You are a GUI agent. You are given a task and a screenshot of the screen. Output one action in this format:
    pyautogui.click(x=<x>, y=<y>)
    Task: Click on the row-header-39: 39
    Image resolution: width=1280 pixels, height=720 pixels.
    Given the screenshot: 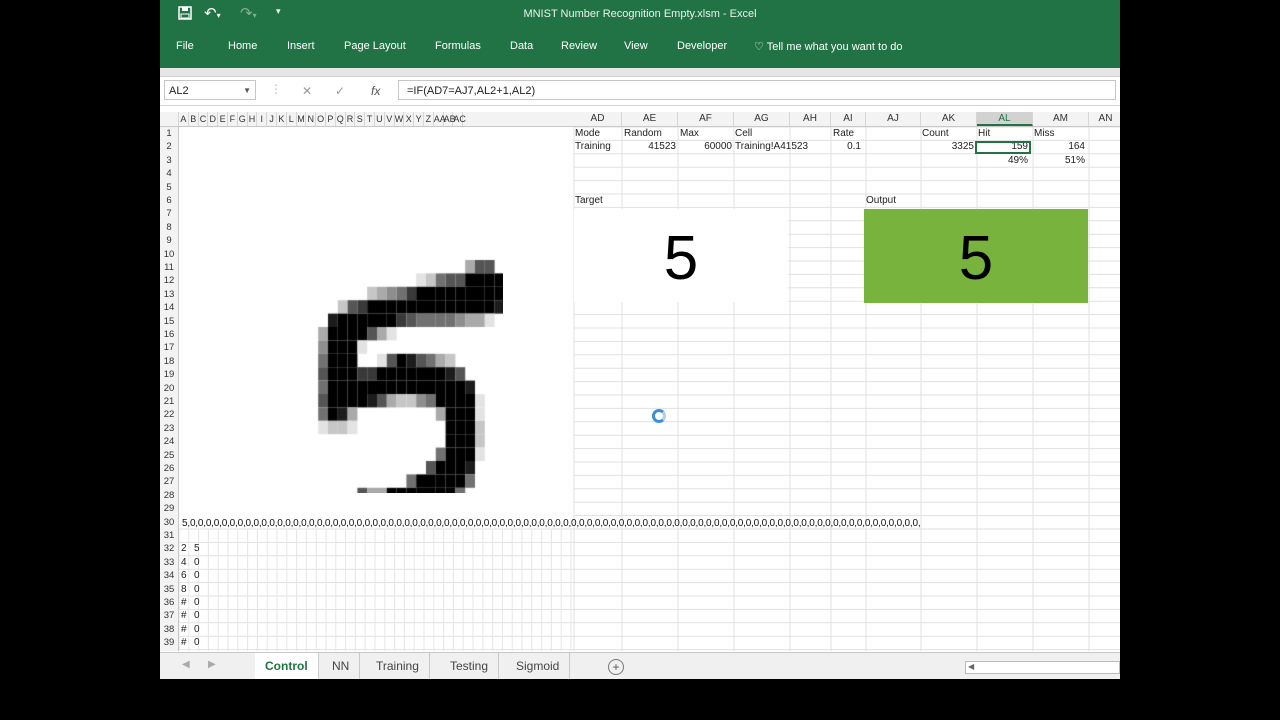 What is the action you would take?
    pyautogui.click(x=169, y=642)
    